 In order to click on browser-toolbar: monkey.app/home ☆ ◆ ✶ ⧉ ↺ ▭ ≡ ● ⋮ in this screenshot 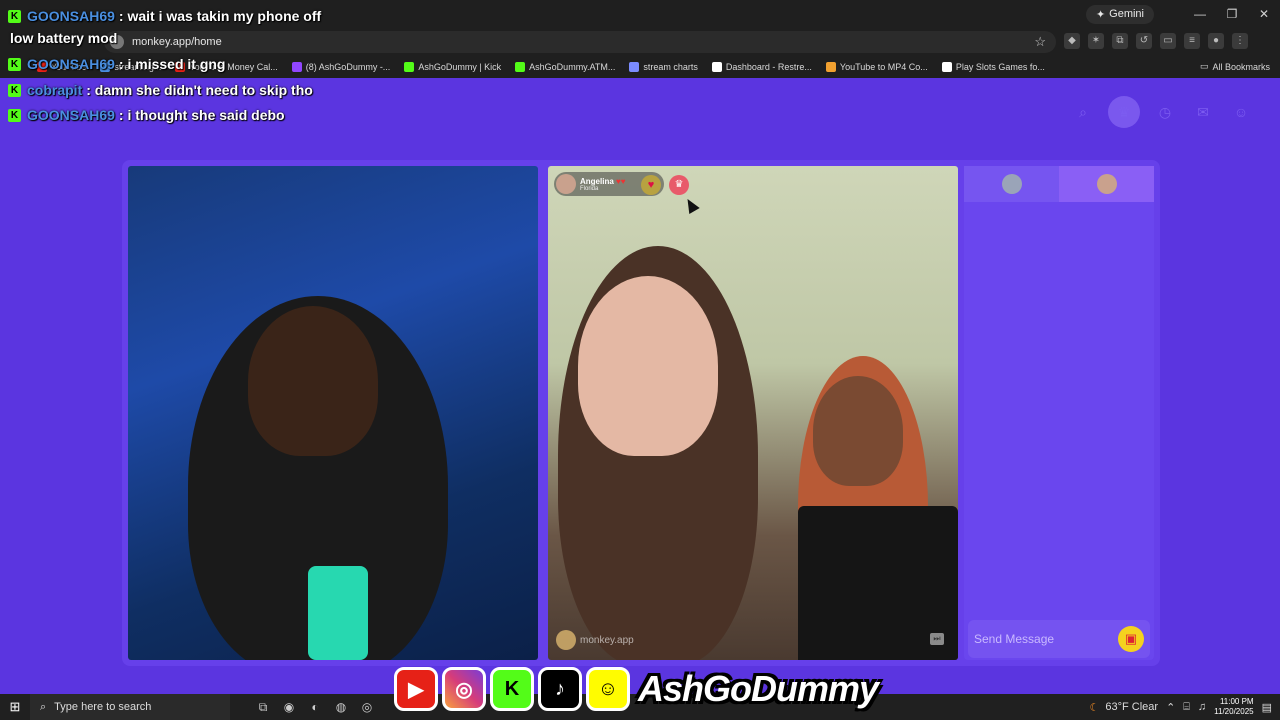, I will do `click(640, 42)`.